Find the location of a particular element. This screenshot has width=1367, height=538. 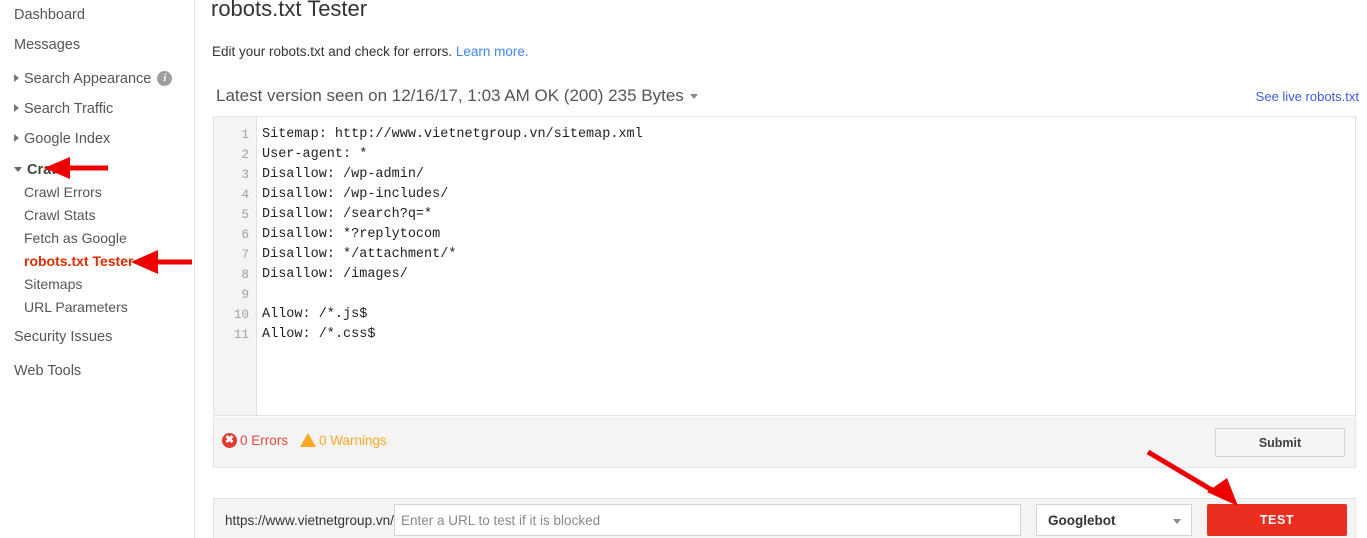

sidebar-item-label: Sitemaps is located at coordinates (53, 284).